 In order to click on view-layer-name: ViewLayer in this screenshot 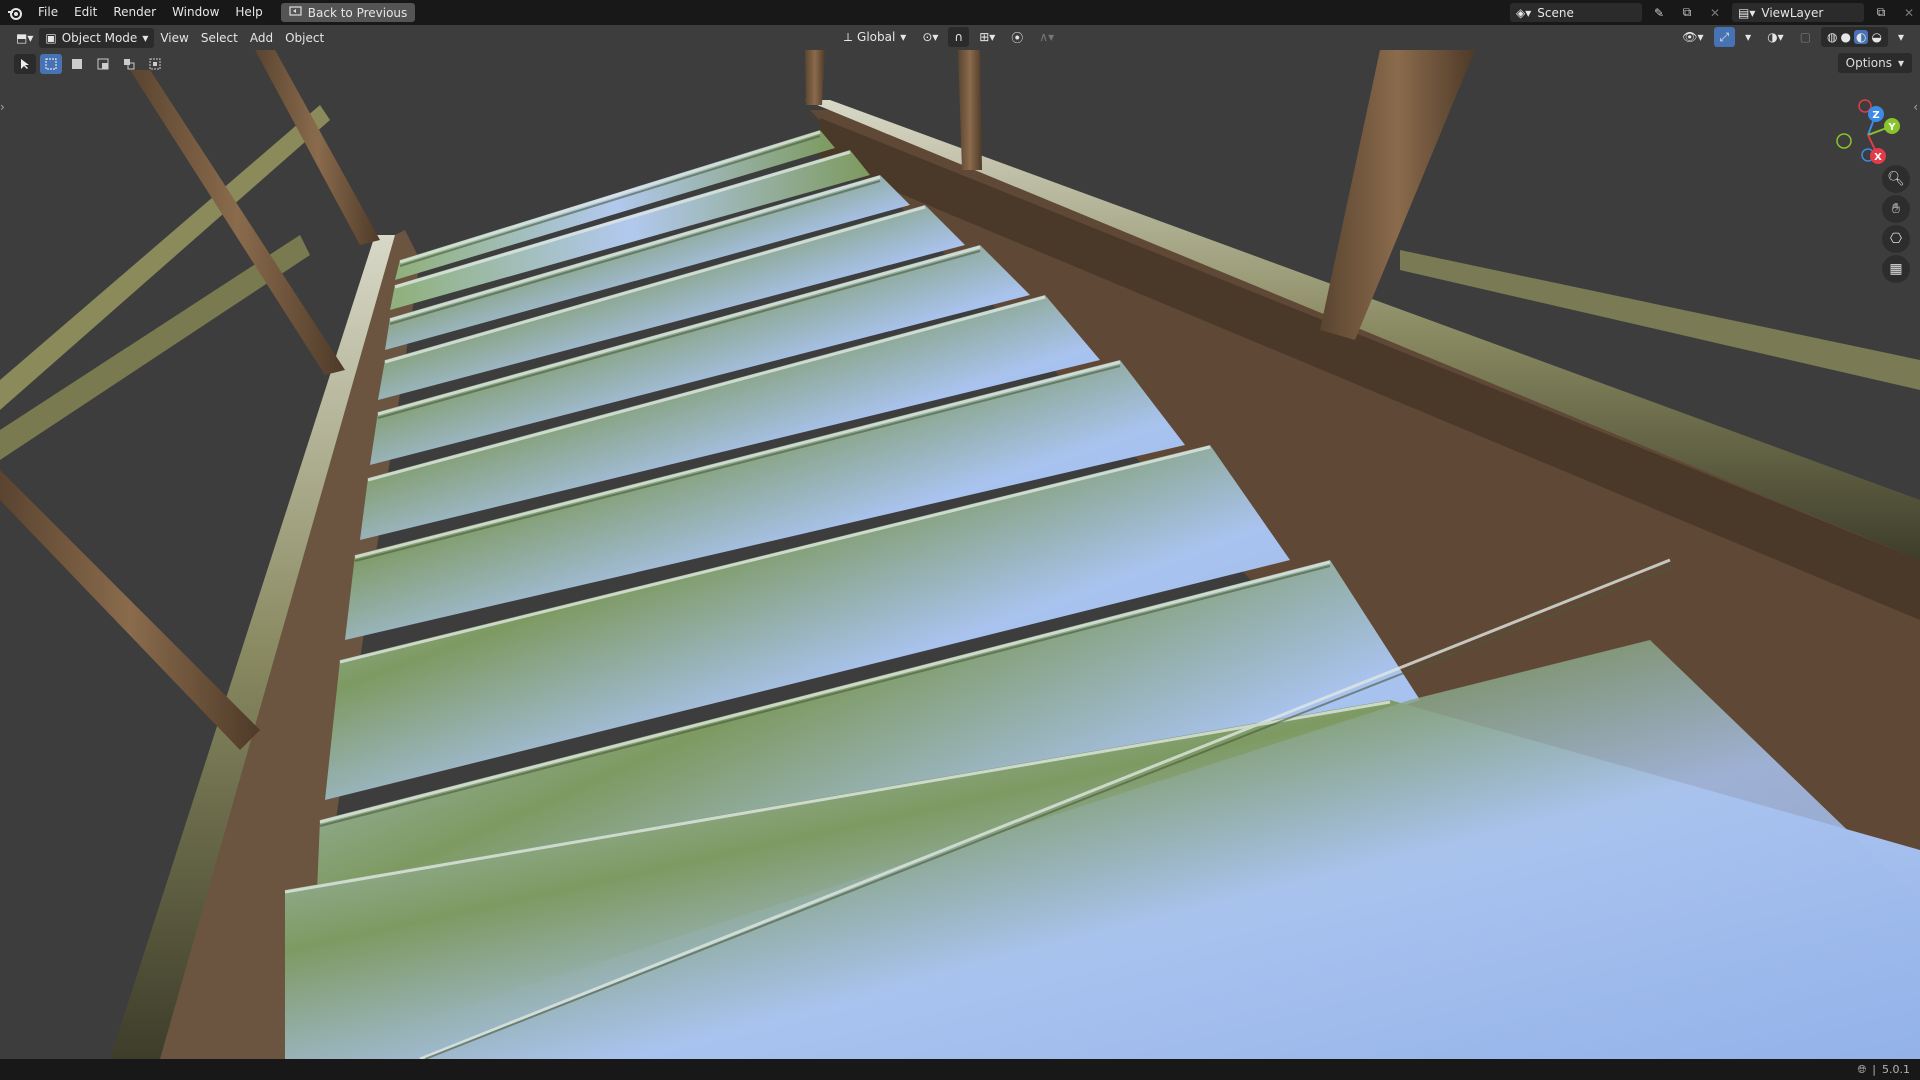, I will do `click(1792, 12)`.